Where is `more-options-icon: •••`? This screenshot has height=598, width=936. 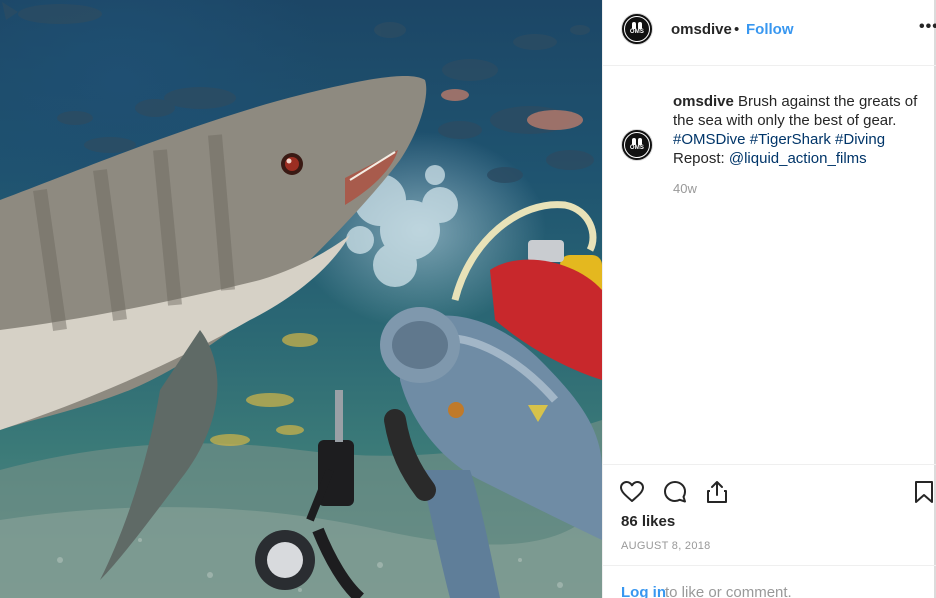
more-options-icon: ••• is located at coordinates (927, 27).